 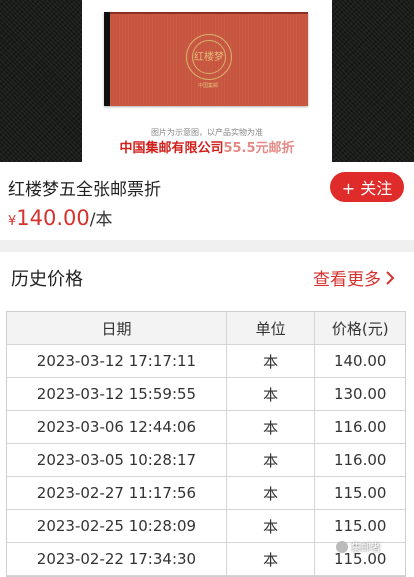 I want to click on section-divider, so click(x=207, y=246).